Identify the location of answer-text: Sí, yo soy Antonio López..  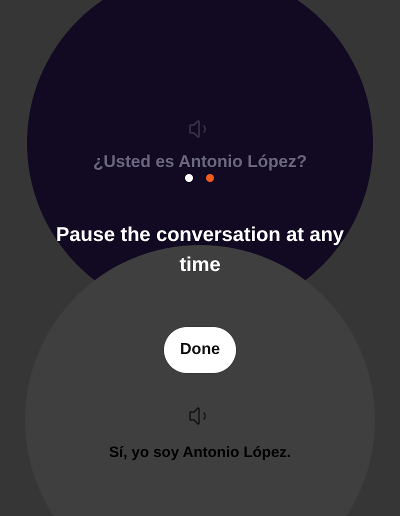
(200, 453).